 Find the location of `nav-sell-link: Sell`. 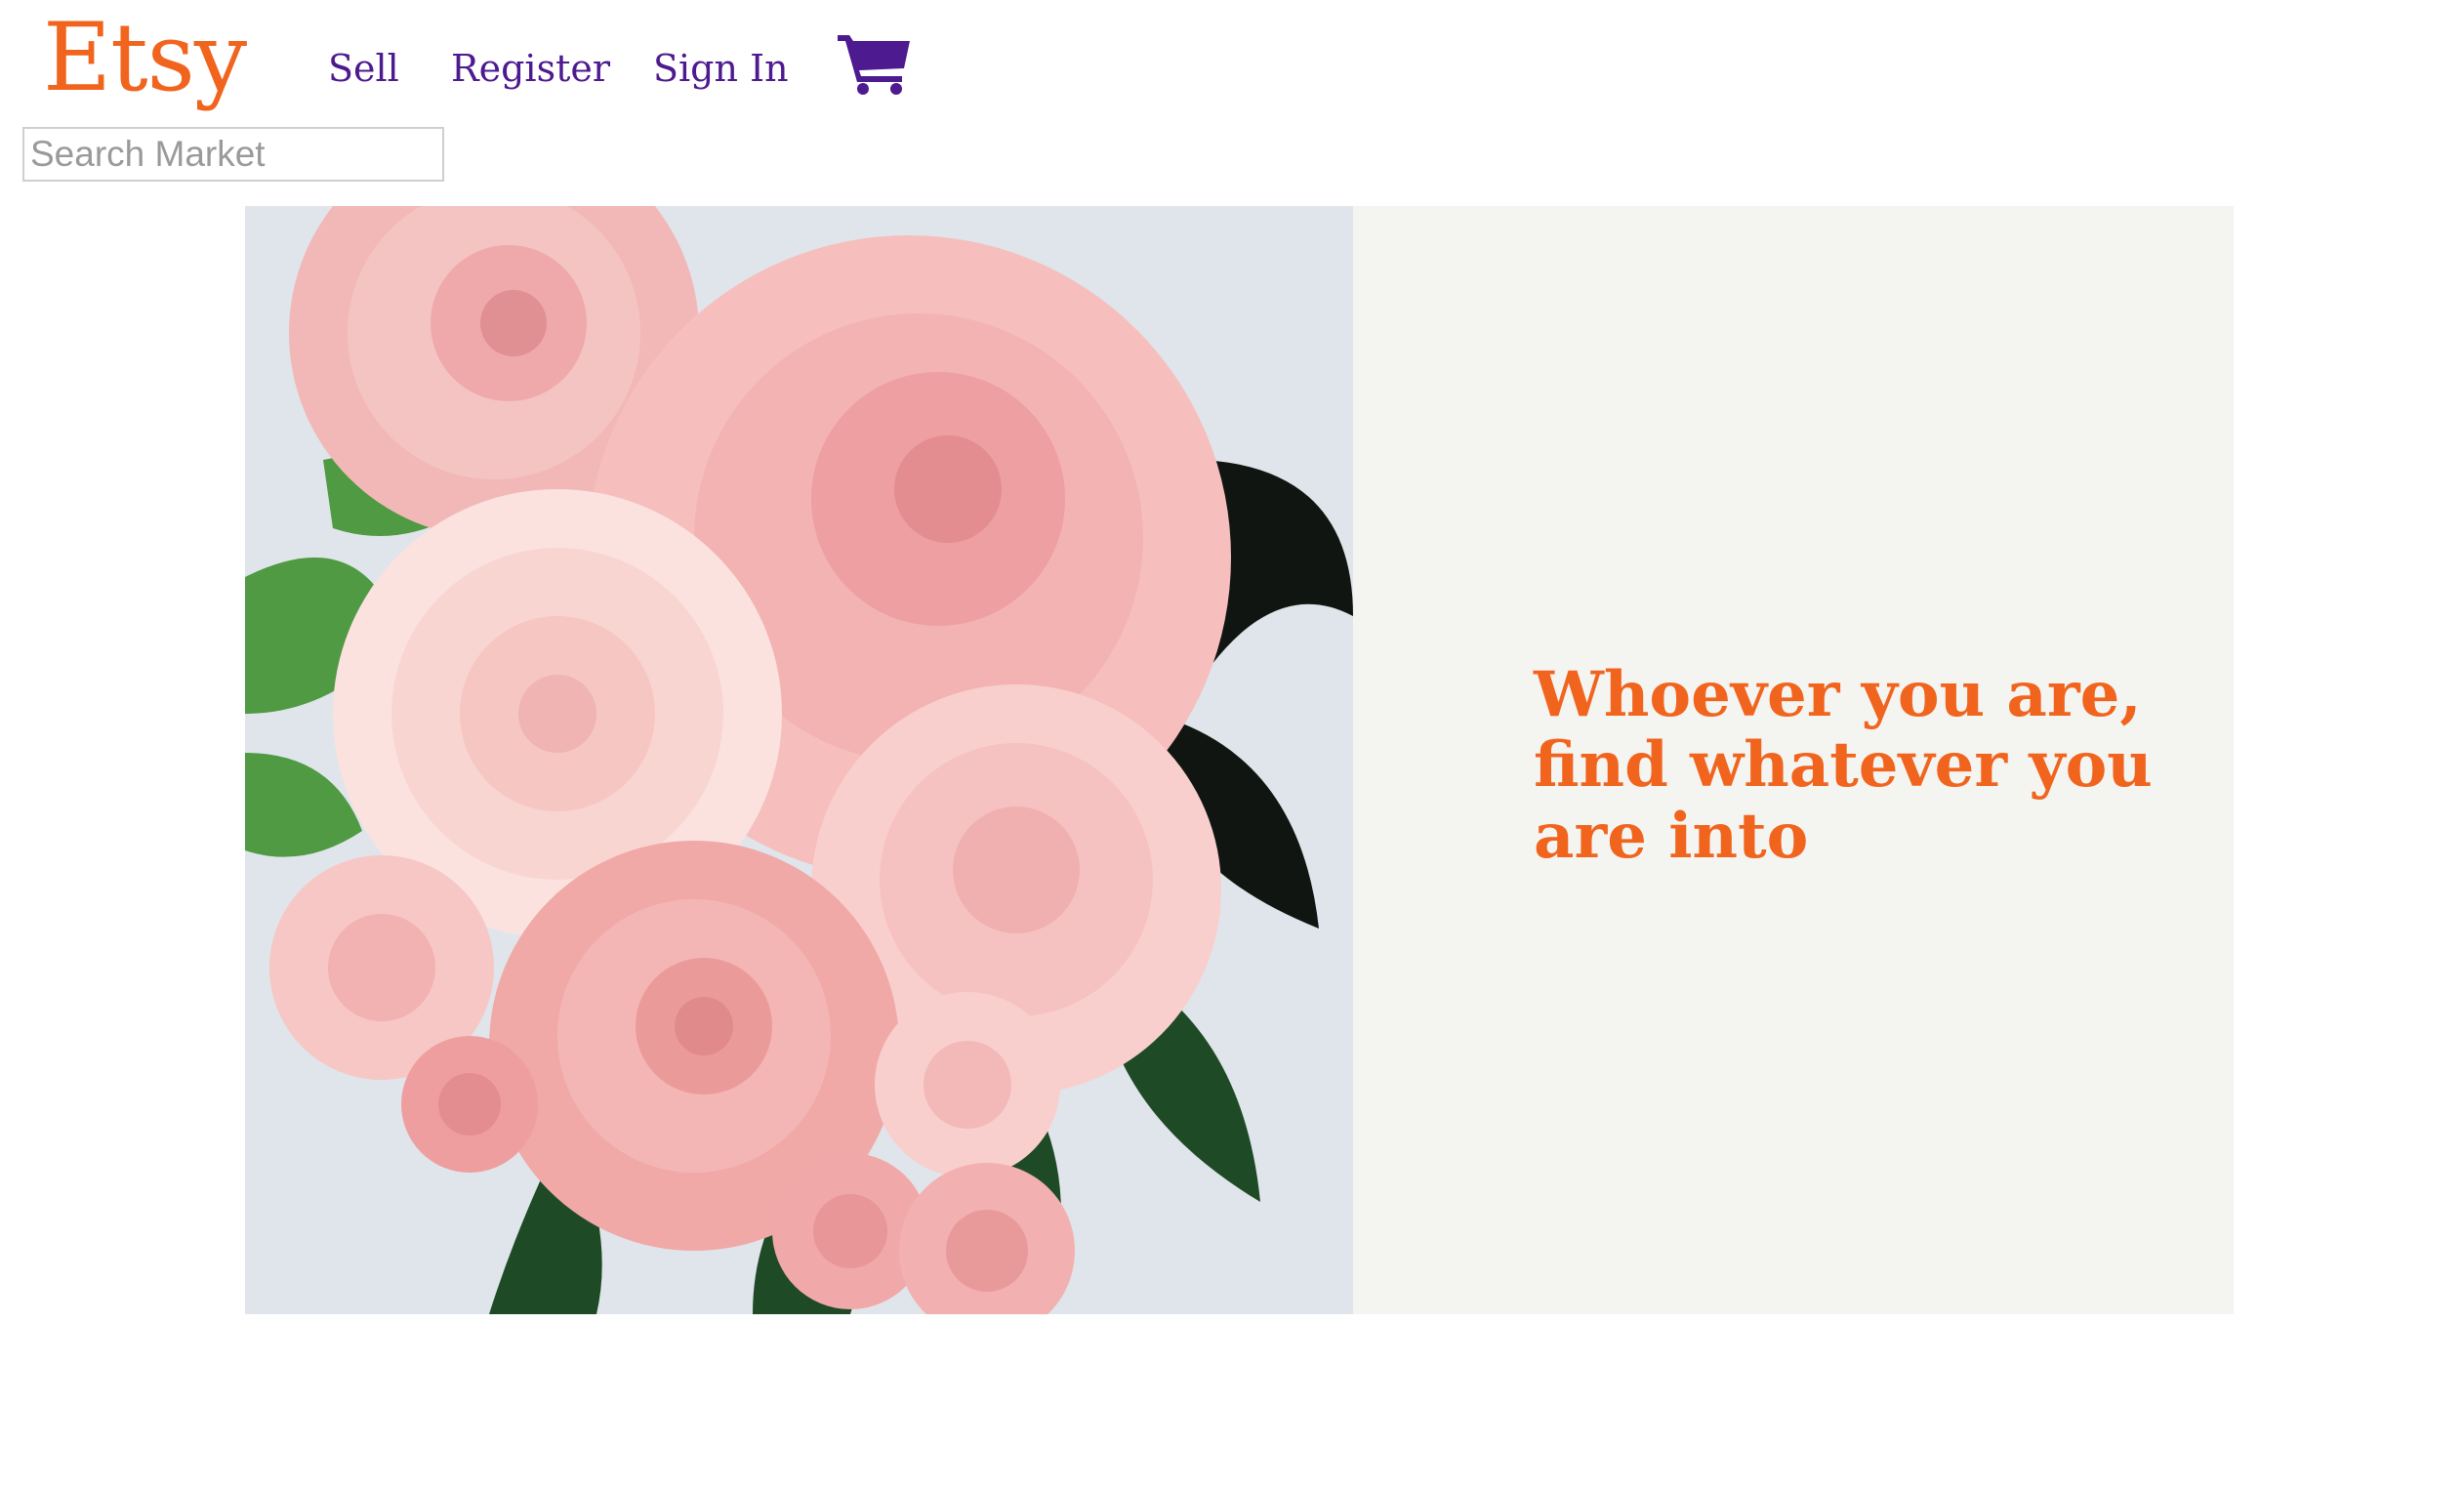

nav-sell-link: Sell is located at coordinates (363, 69).